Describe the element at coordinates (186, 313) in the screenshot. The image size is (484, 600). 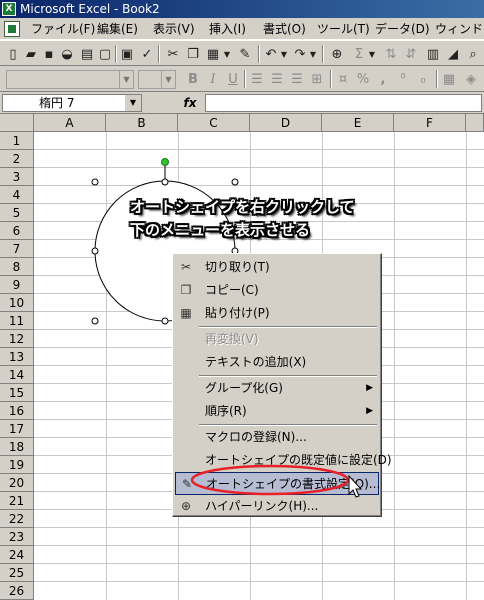
I see `paste-icon: ▦` at that location.